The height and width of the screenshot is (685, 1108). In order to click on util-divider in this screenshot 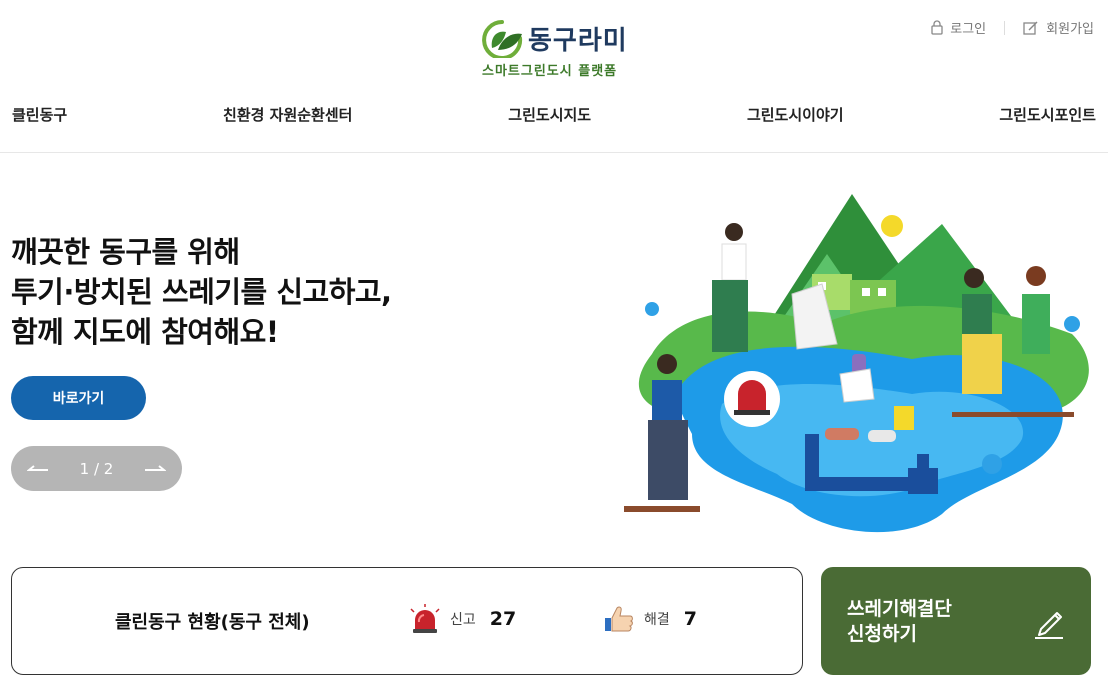, I will do `click(1005, 27)`.